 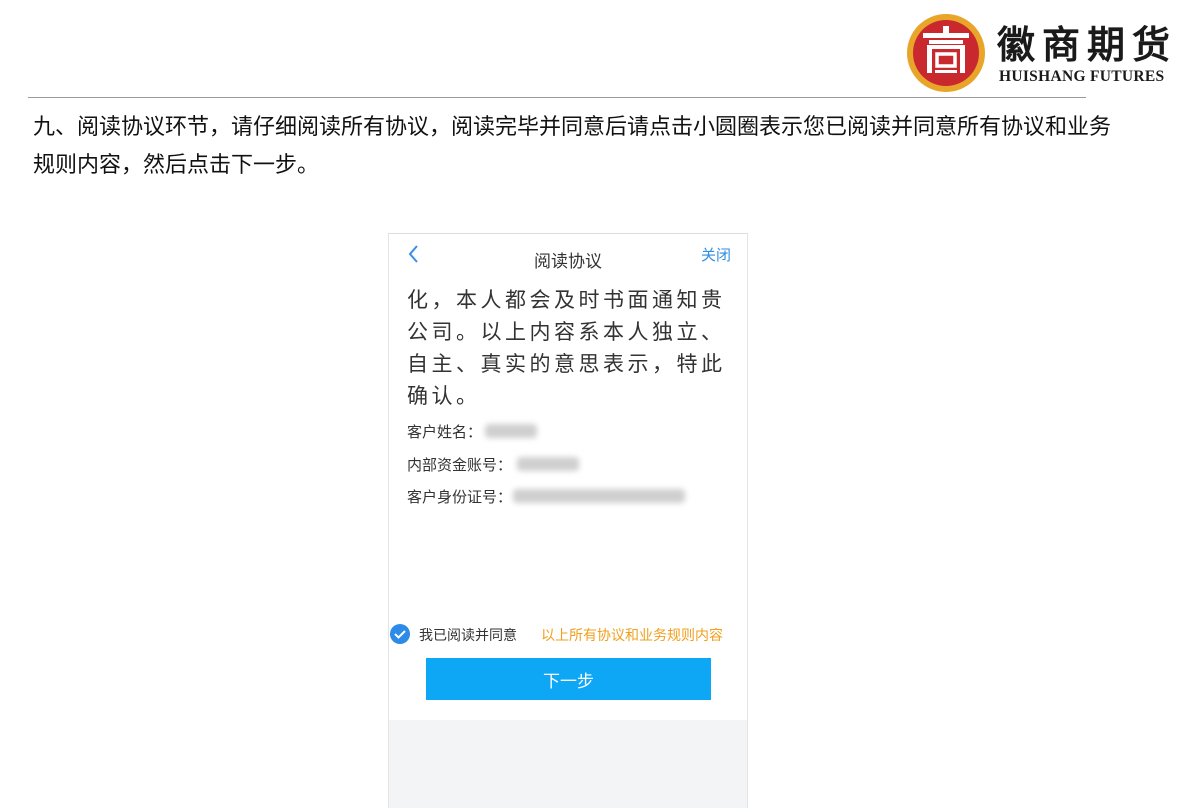 What do you see at coordinates (468, 636) in the screenshot?
I see `agree-label: 我已阅读并同意` at bounding box center [468, 636].